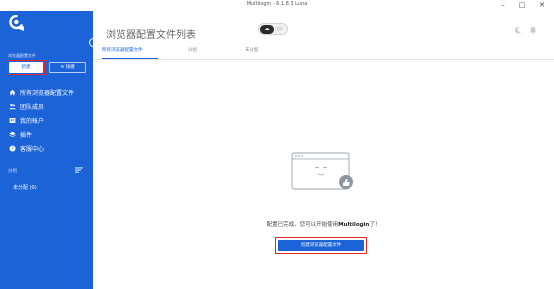  Describe the element at coordinates (533, 30) in the screenshot. I see `bell-icon` at that location.